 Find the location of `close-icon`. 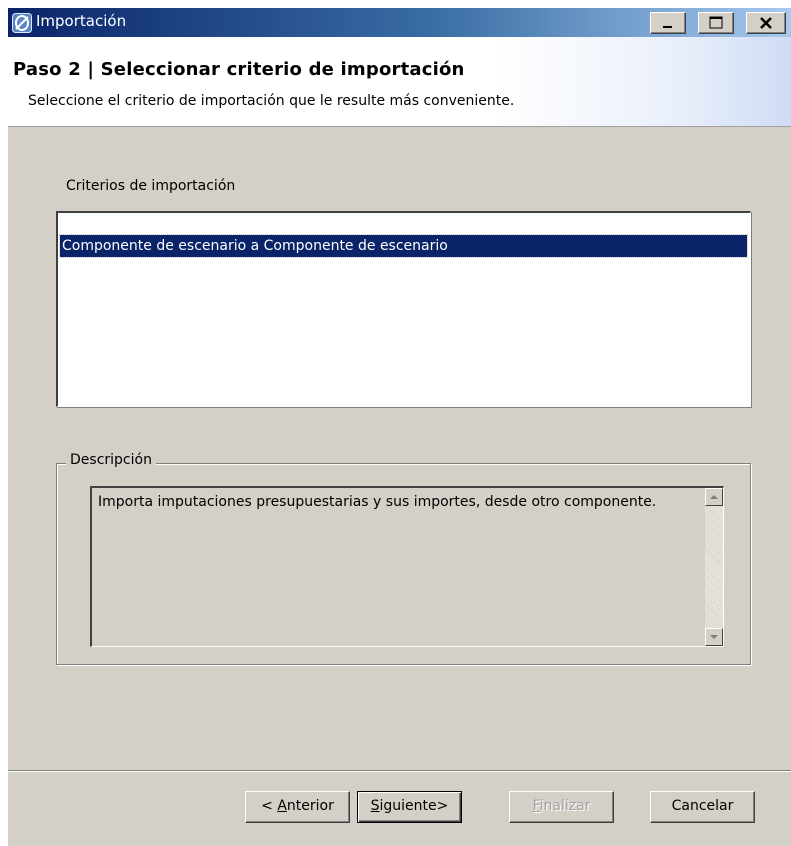

close-icon is located at coordinates (766, 23).